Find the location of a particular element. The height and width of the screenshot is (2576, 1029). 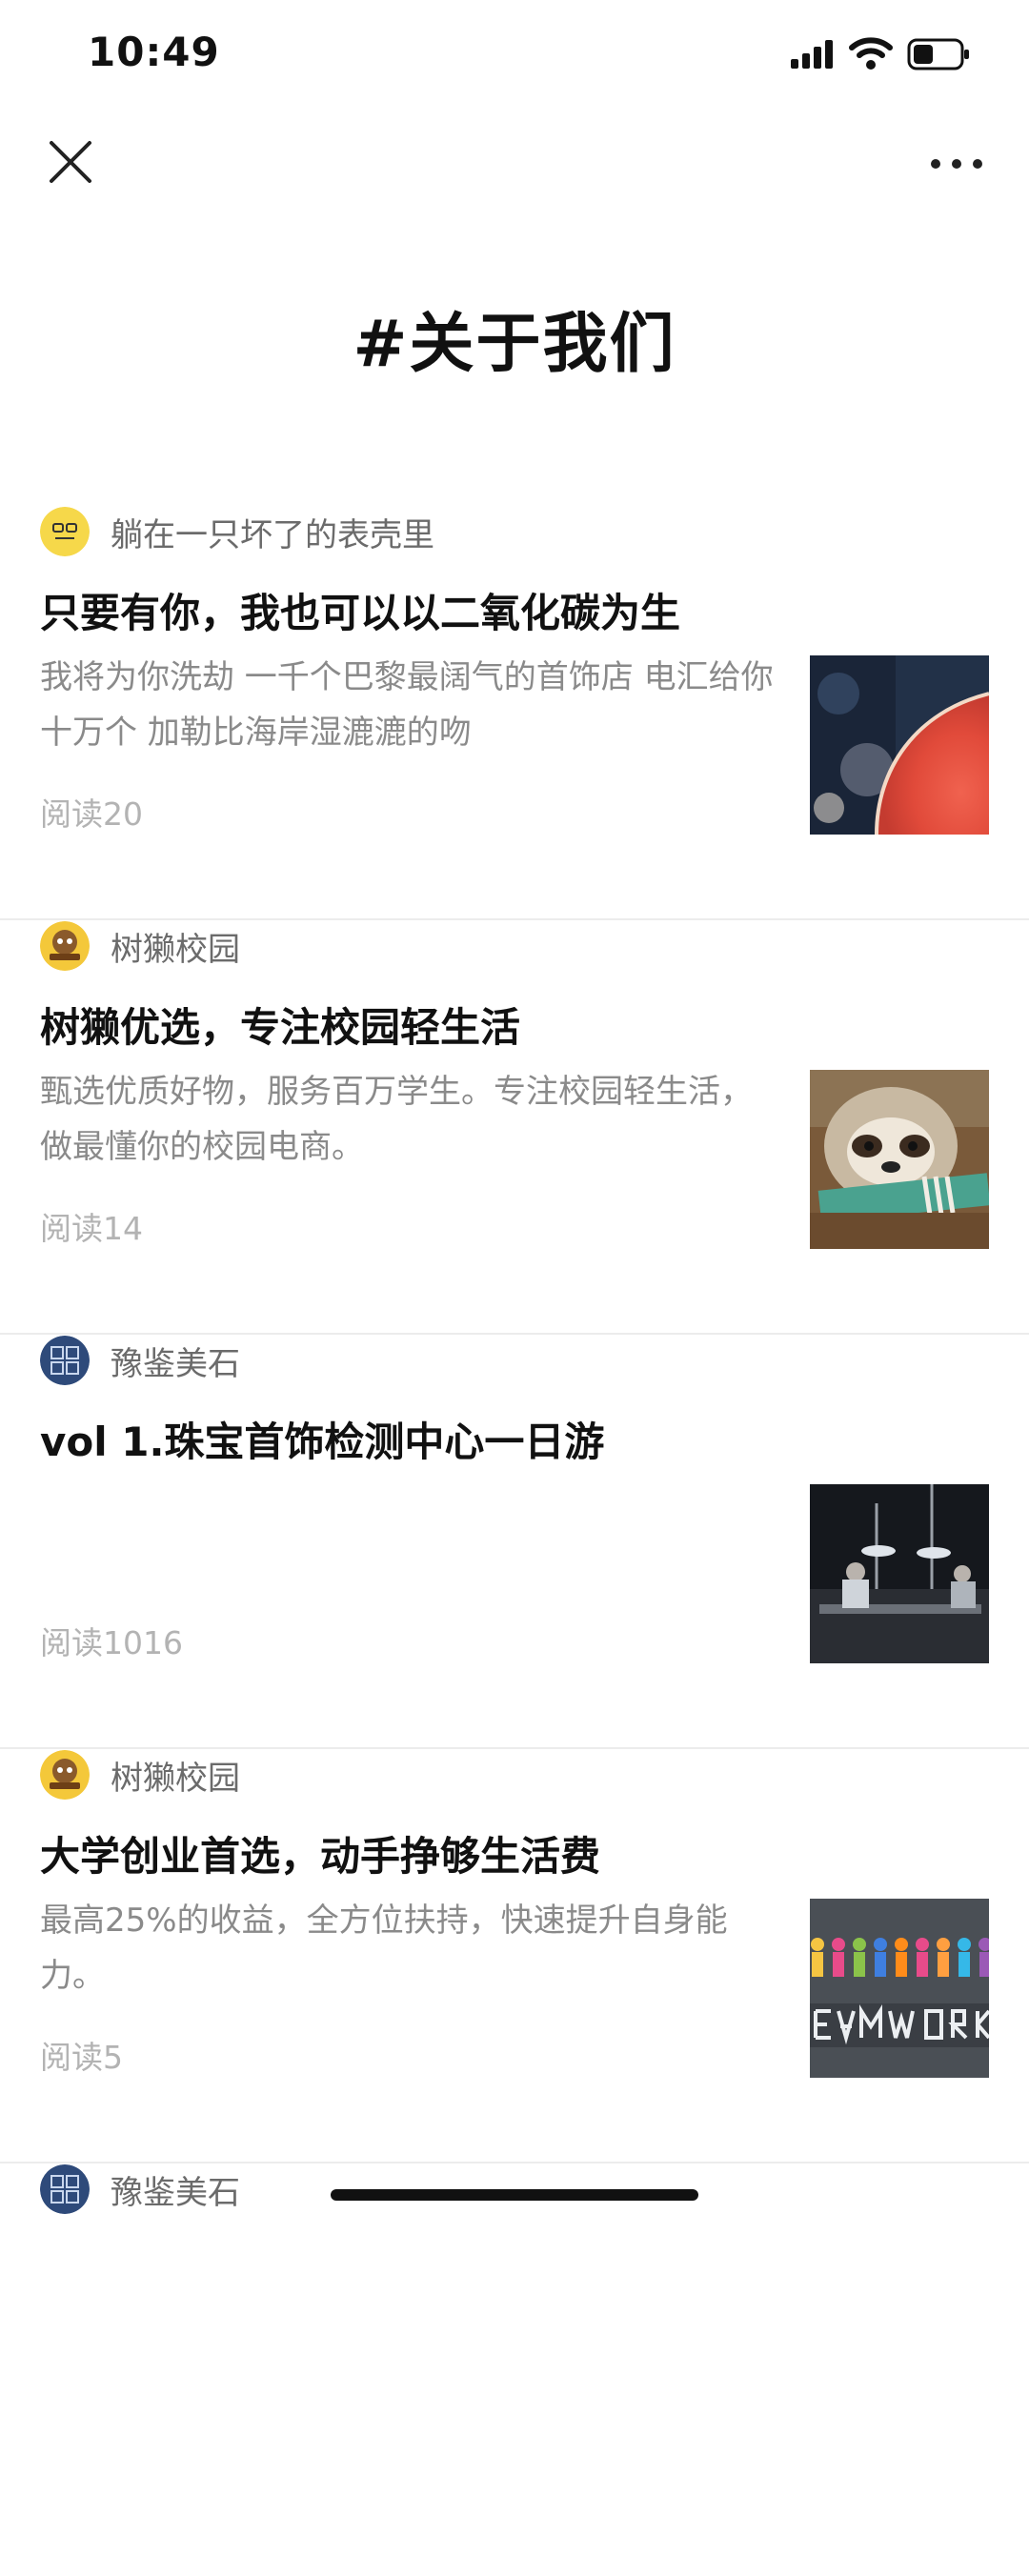

article-author: 躺在一只坏了的表壳里 is located at coordinates (237, 531).